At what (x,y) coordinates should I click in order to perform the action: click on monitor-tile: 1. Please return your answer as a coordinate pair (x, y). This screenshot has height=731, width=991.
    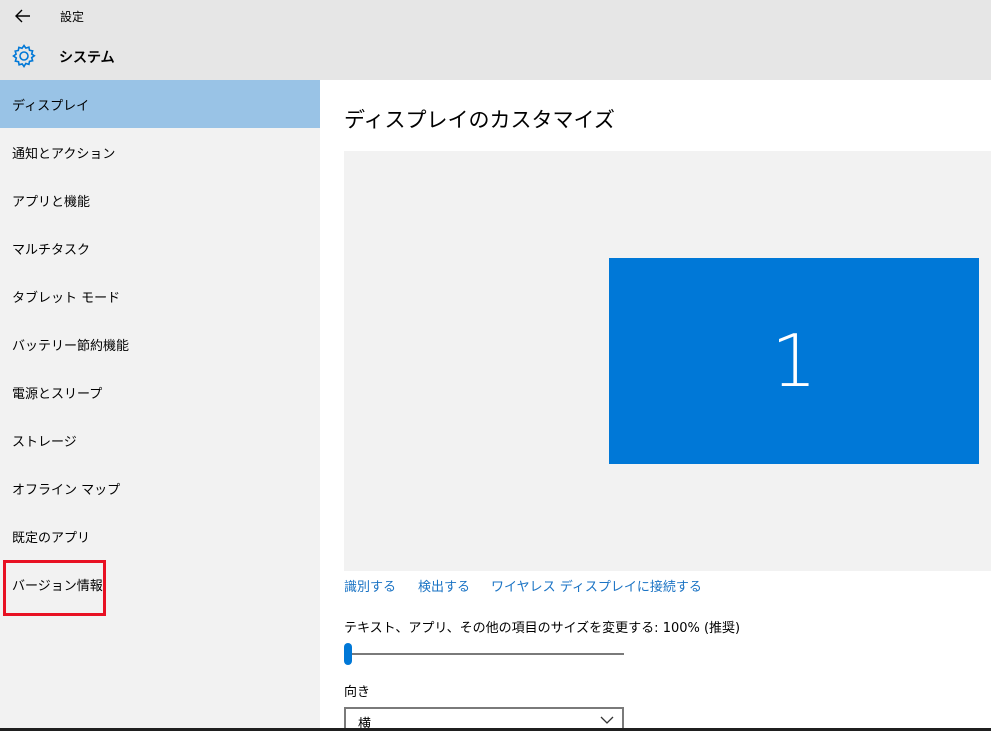
    Looking at the image, I should click on (794, 361).